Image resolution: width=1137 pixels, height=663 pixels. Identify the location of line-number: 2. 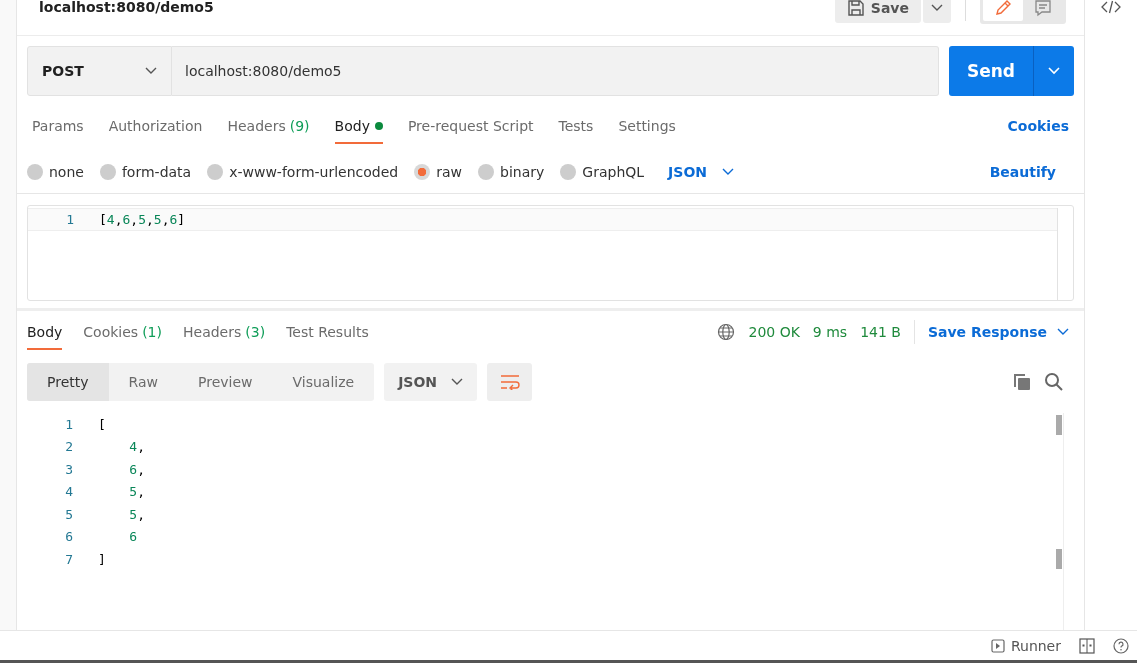
(69, 447).